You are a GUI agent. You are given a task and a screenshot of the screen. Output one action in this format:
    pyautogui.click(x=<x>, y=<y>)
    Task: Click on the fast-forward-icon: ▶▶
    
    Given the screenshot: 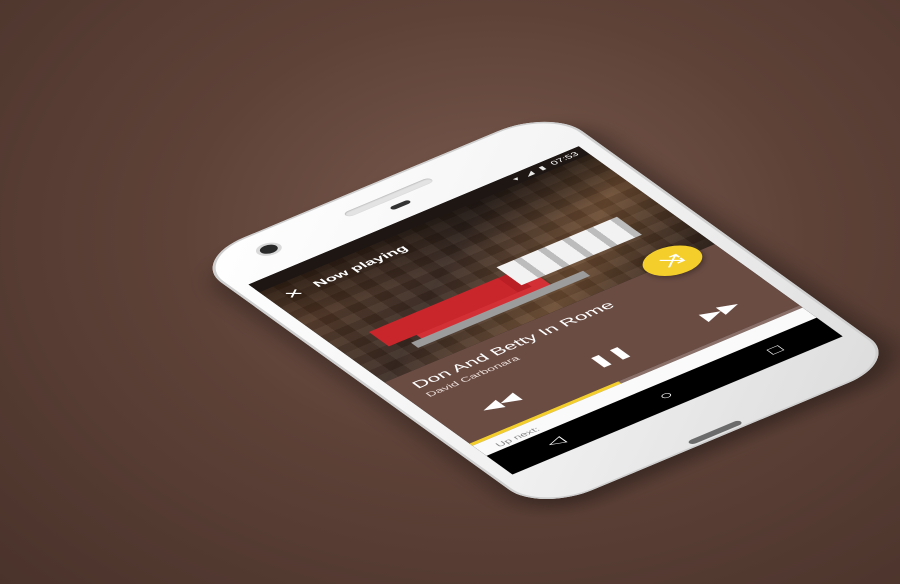 What is the action you would take?
    pyautogui.click(x=719, y=310)
    